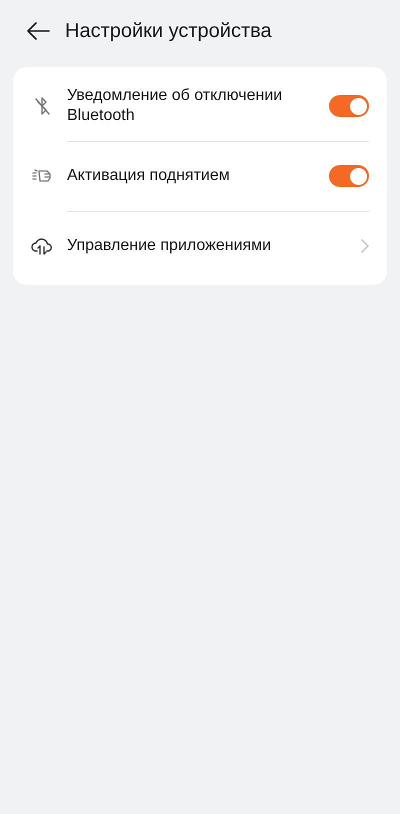  I want to click on page-title: Настройки устройства, so click(168, 31).